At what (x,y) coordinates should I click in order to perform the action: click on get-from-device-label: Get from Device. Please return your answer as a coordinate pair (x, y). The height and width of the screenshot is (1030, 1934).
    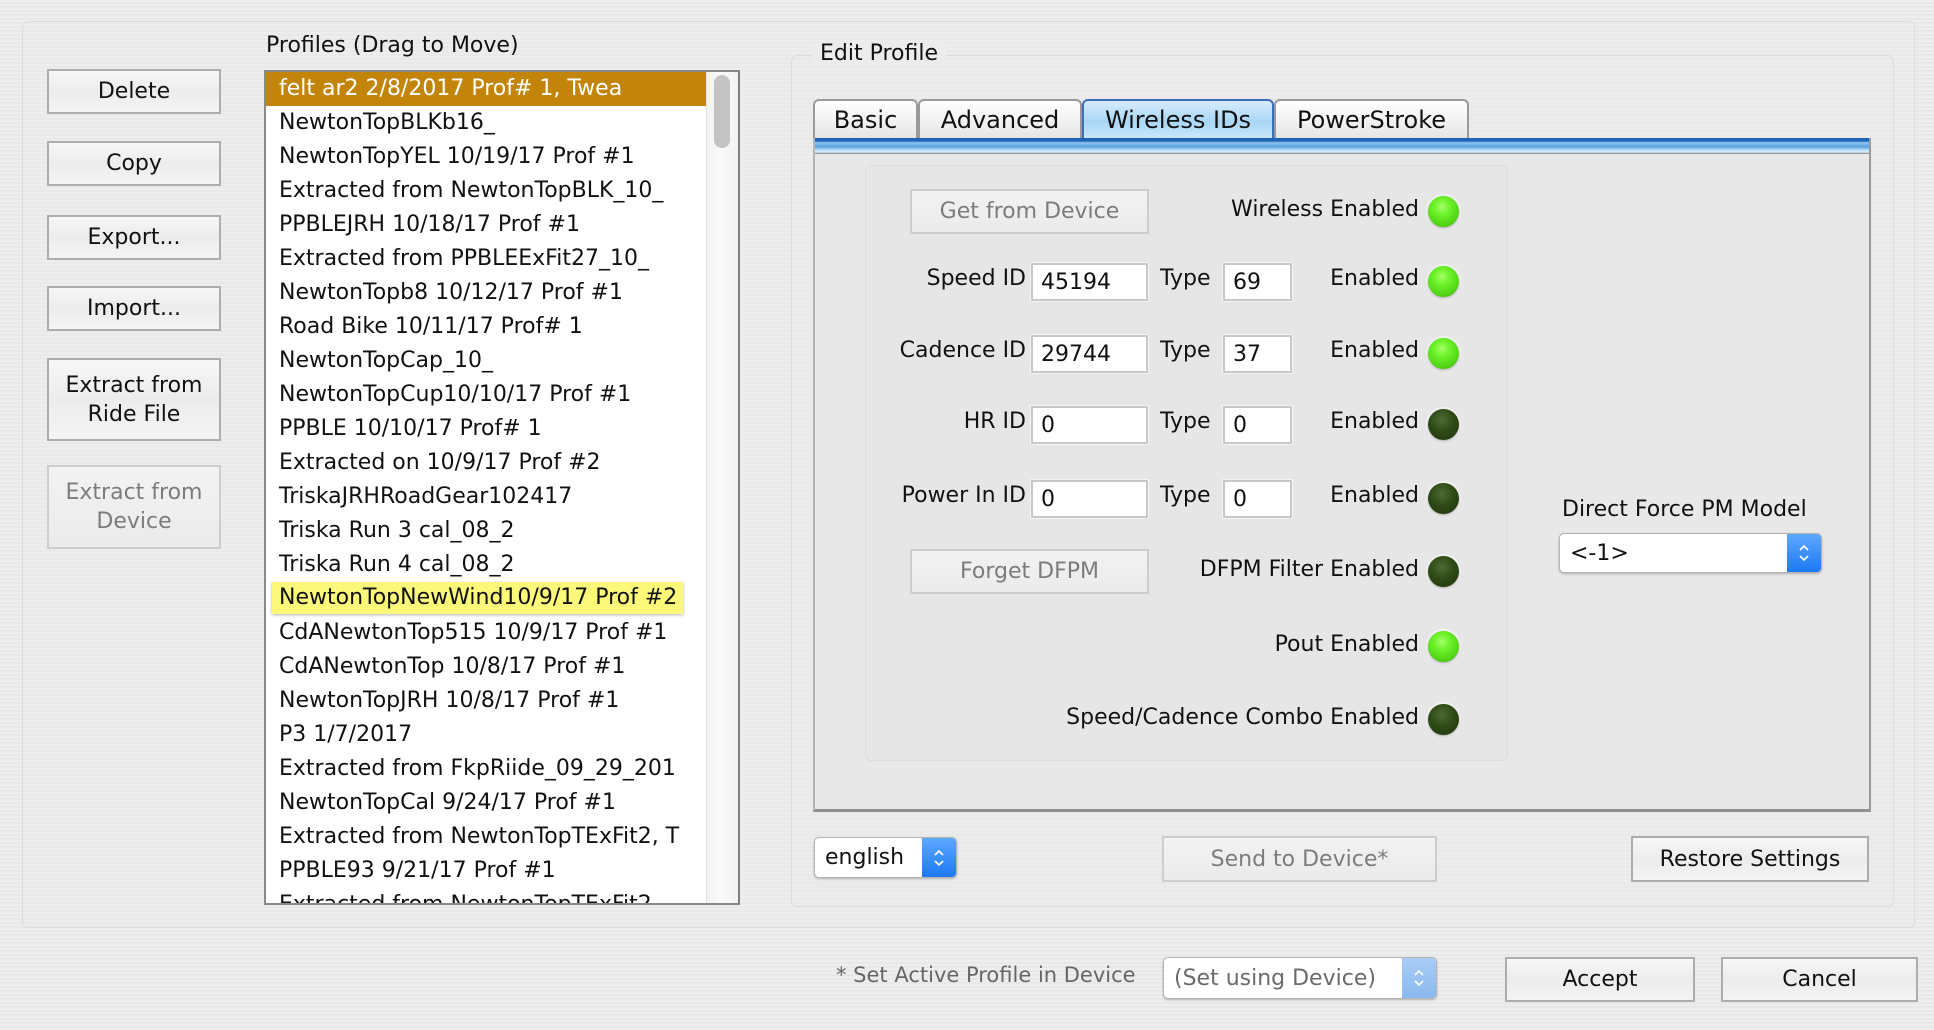
    Looking at the image, I should click on (1029, 211).